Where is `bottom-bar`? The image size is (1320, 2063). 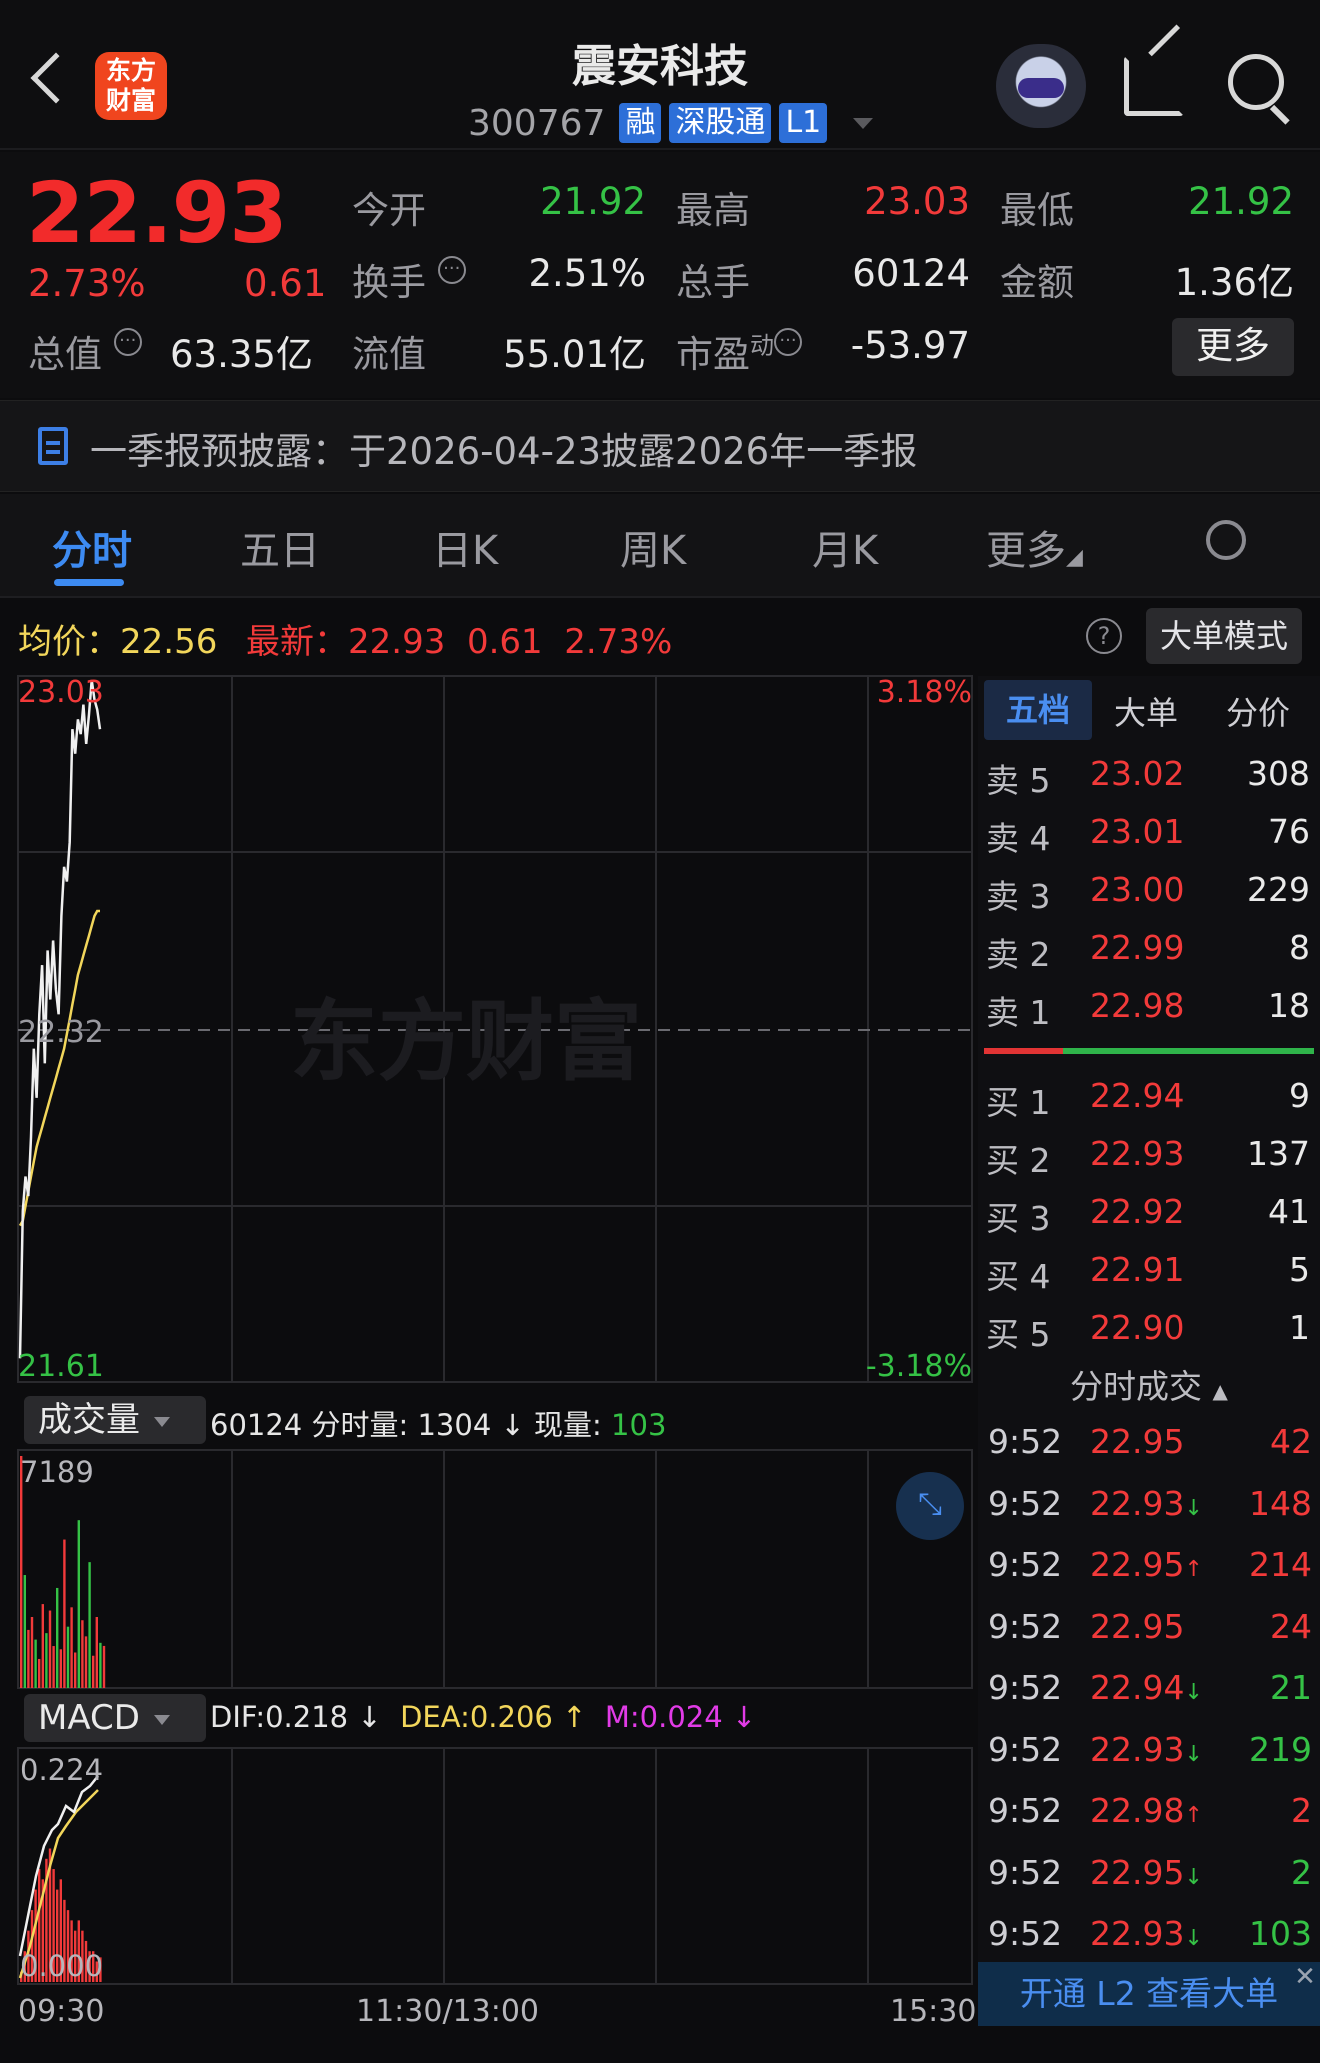 bottom-bar is located at coordinates (660, 2047).